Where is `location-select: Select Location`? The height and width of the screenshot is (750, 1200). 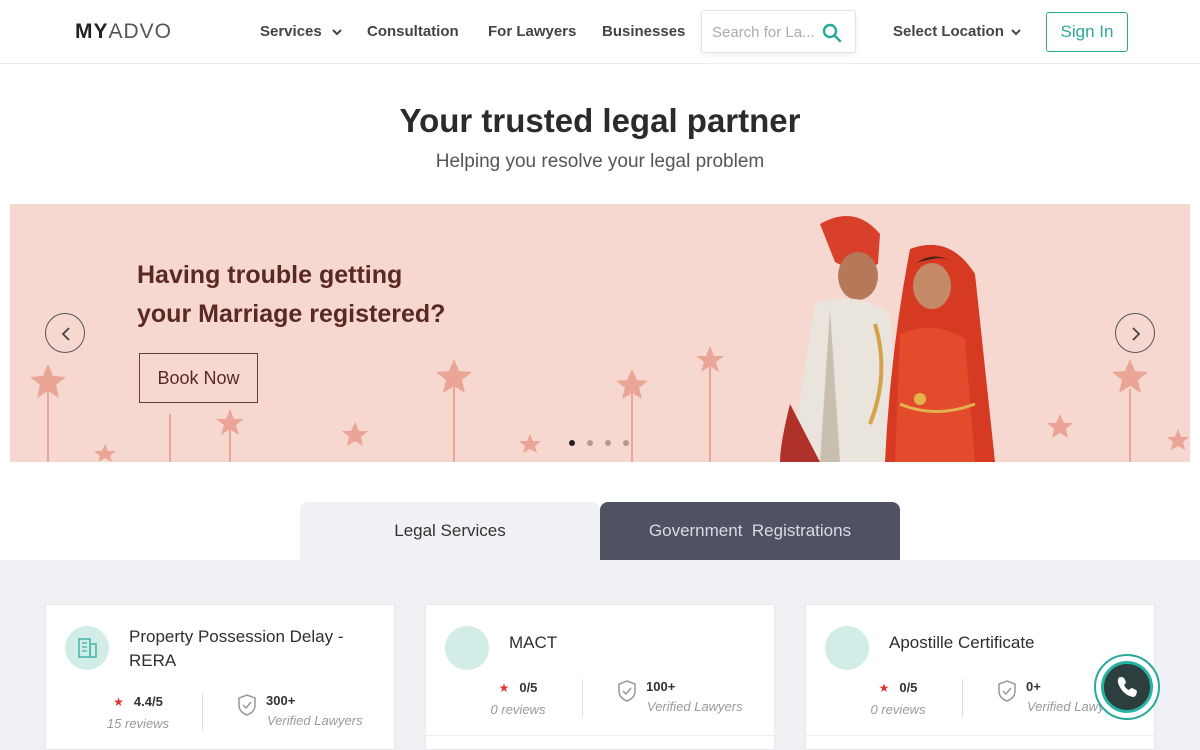 location-select: Select Location is located at coordinates (957, 31).